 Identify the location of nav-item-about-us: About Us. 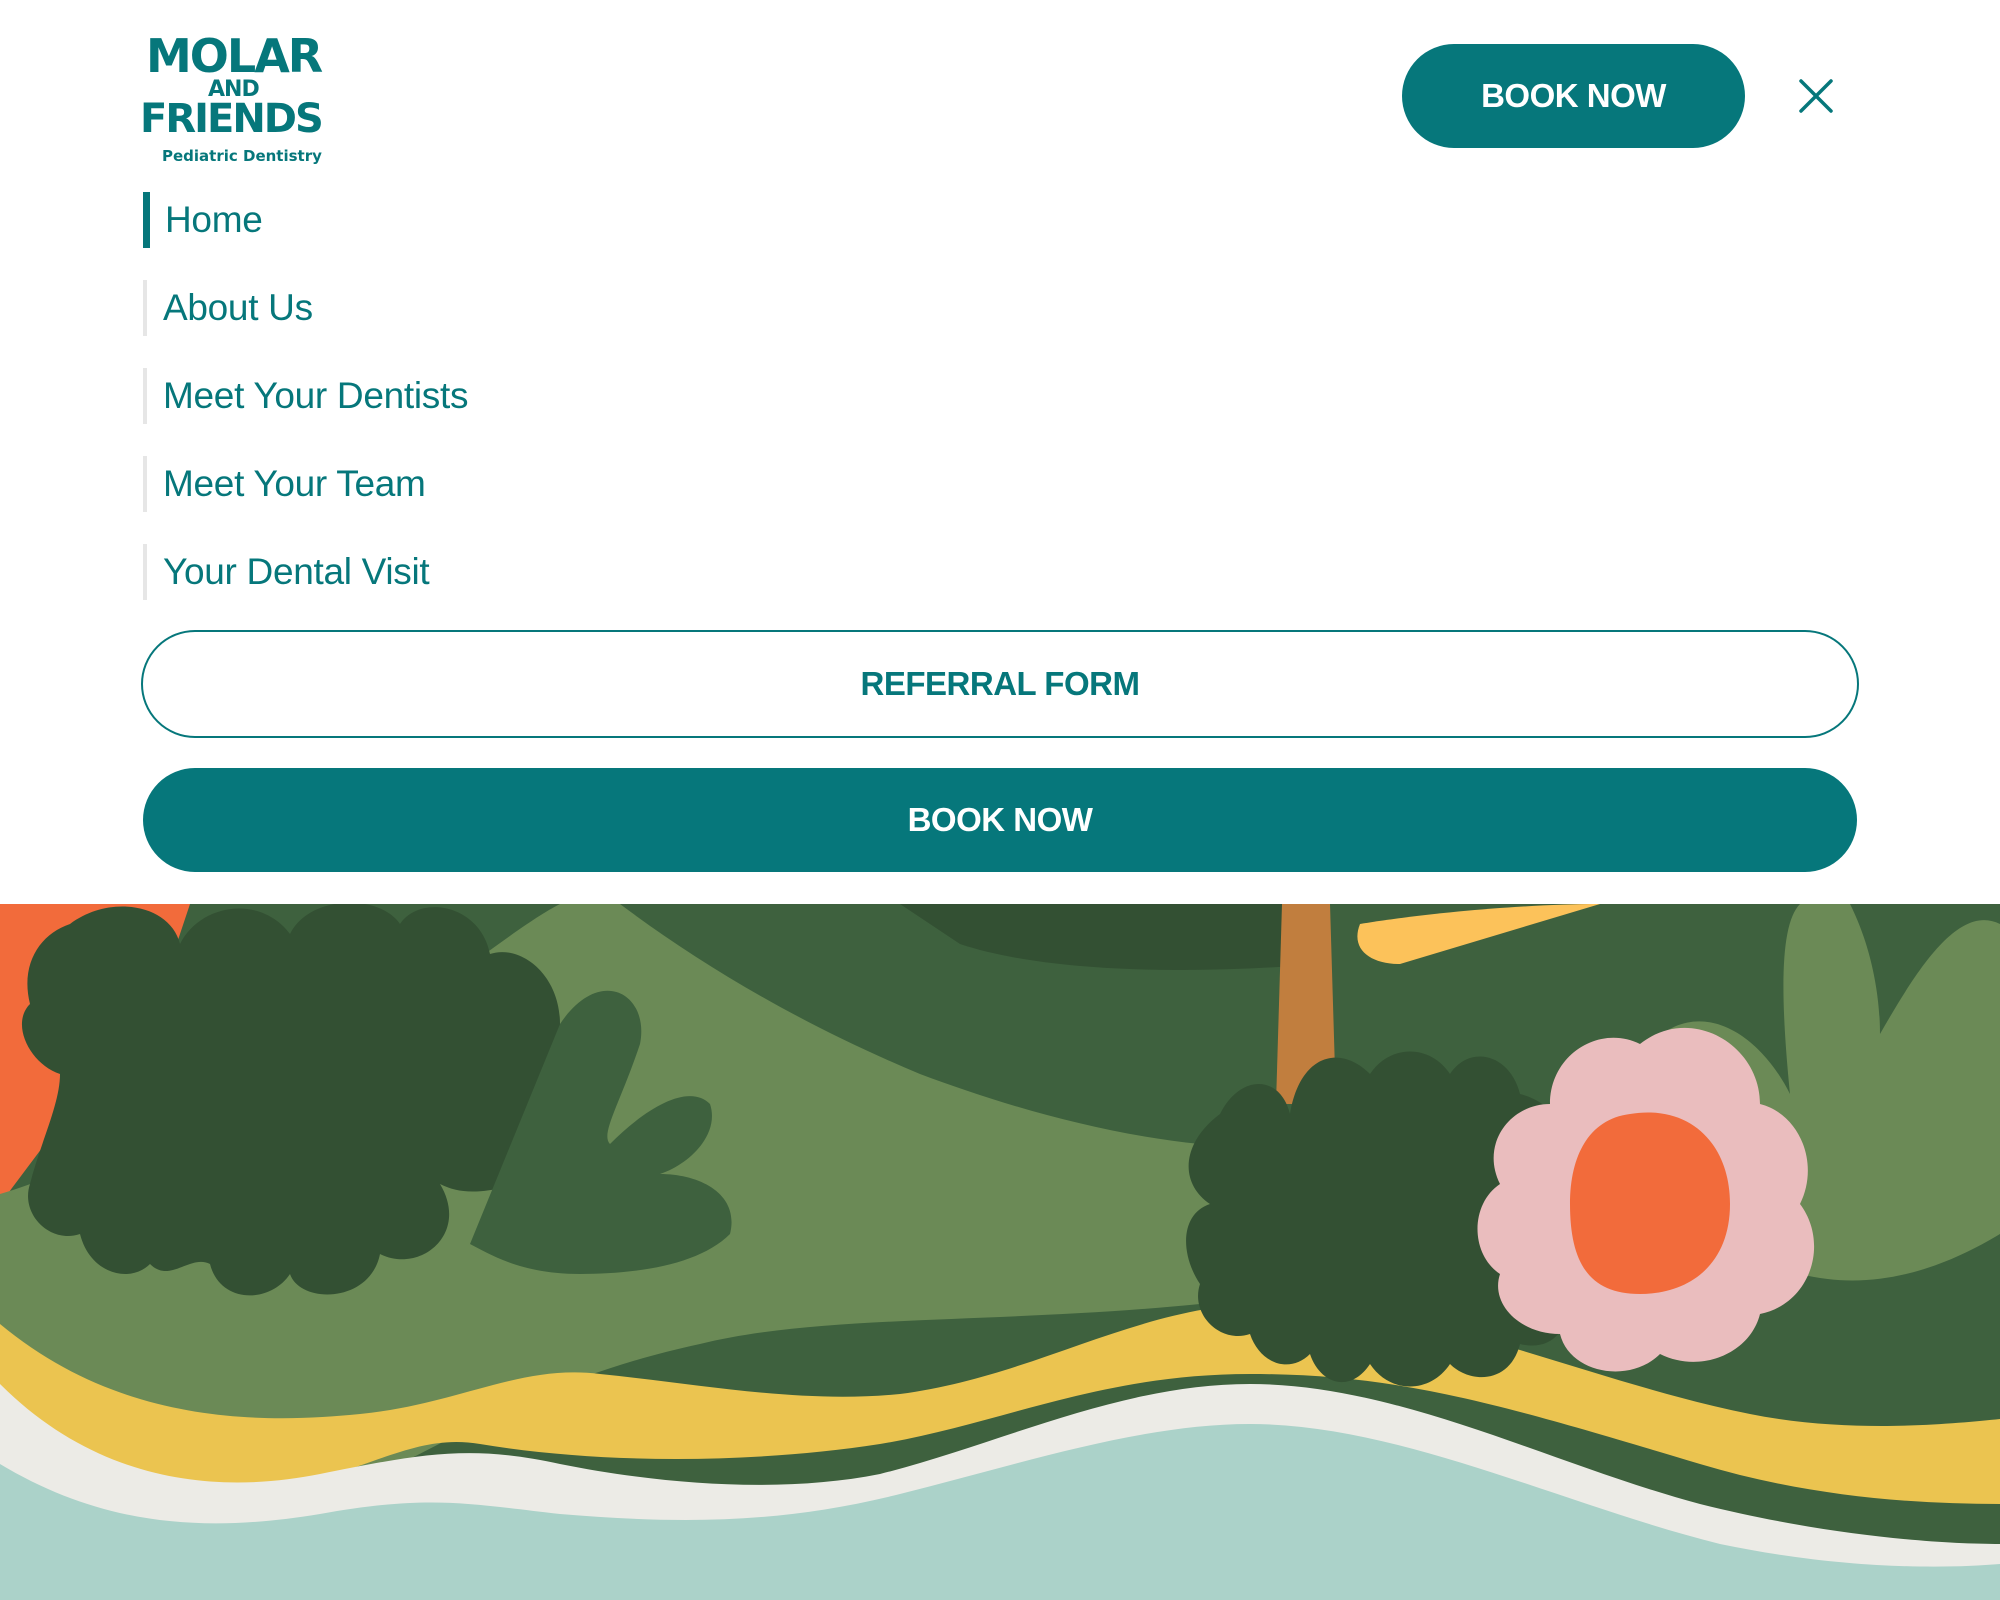
(543, 308).